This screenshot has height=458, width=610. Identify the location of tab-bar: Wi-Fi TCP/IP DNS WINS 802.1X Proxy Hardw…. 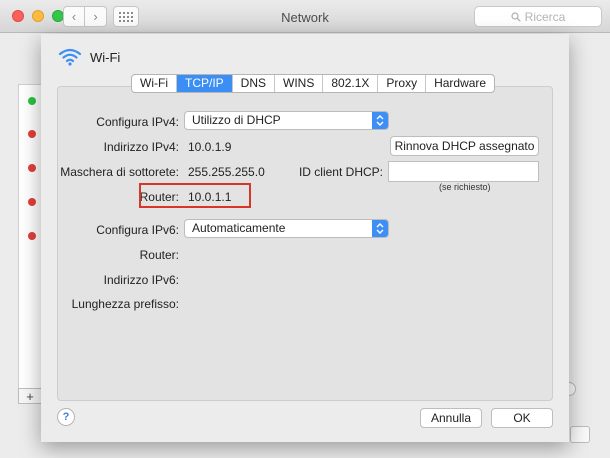
(313, 83).